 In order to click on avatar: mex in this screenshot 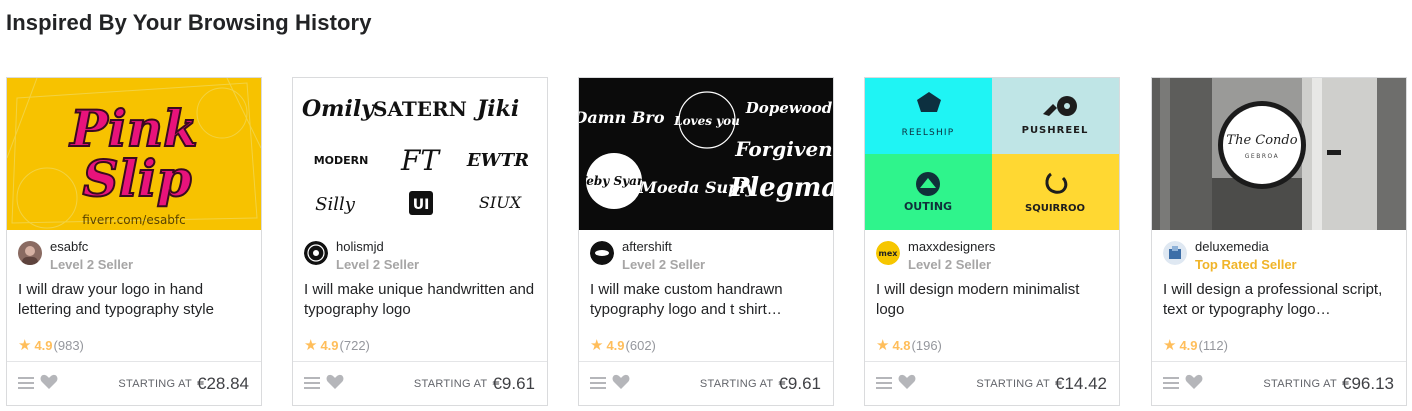, I will do `click(888, 253)`.